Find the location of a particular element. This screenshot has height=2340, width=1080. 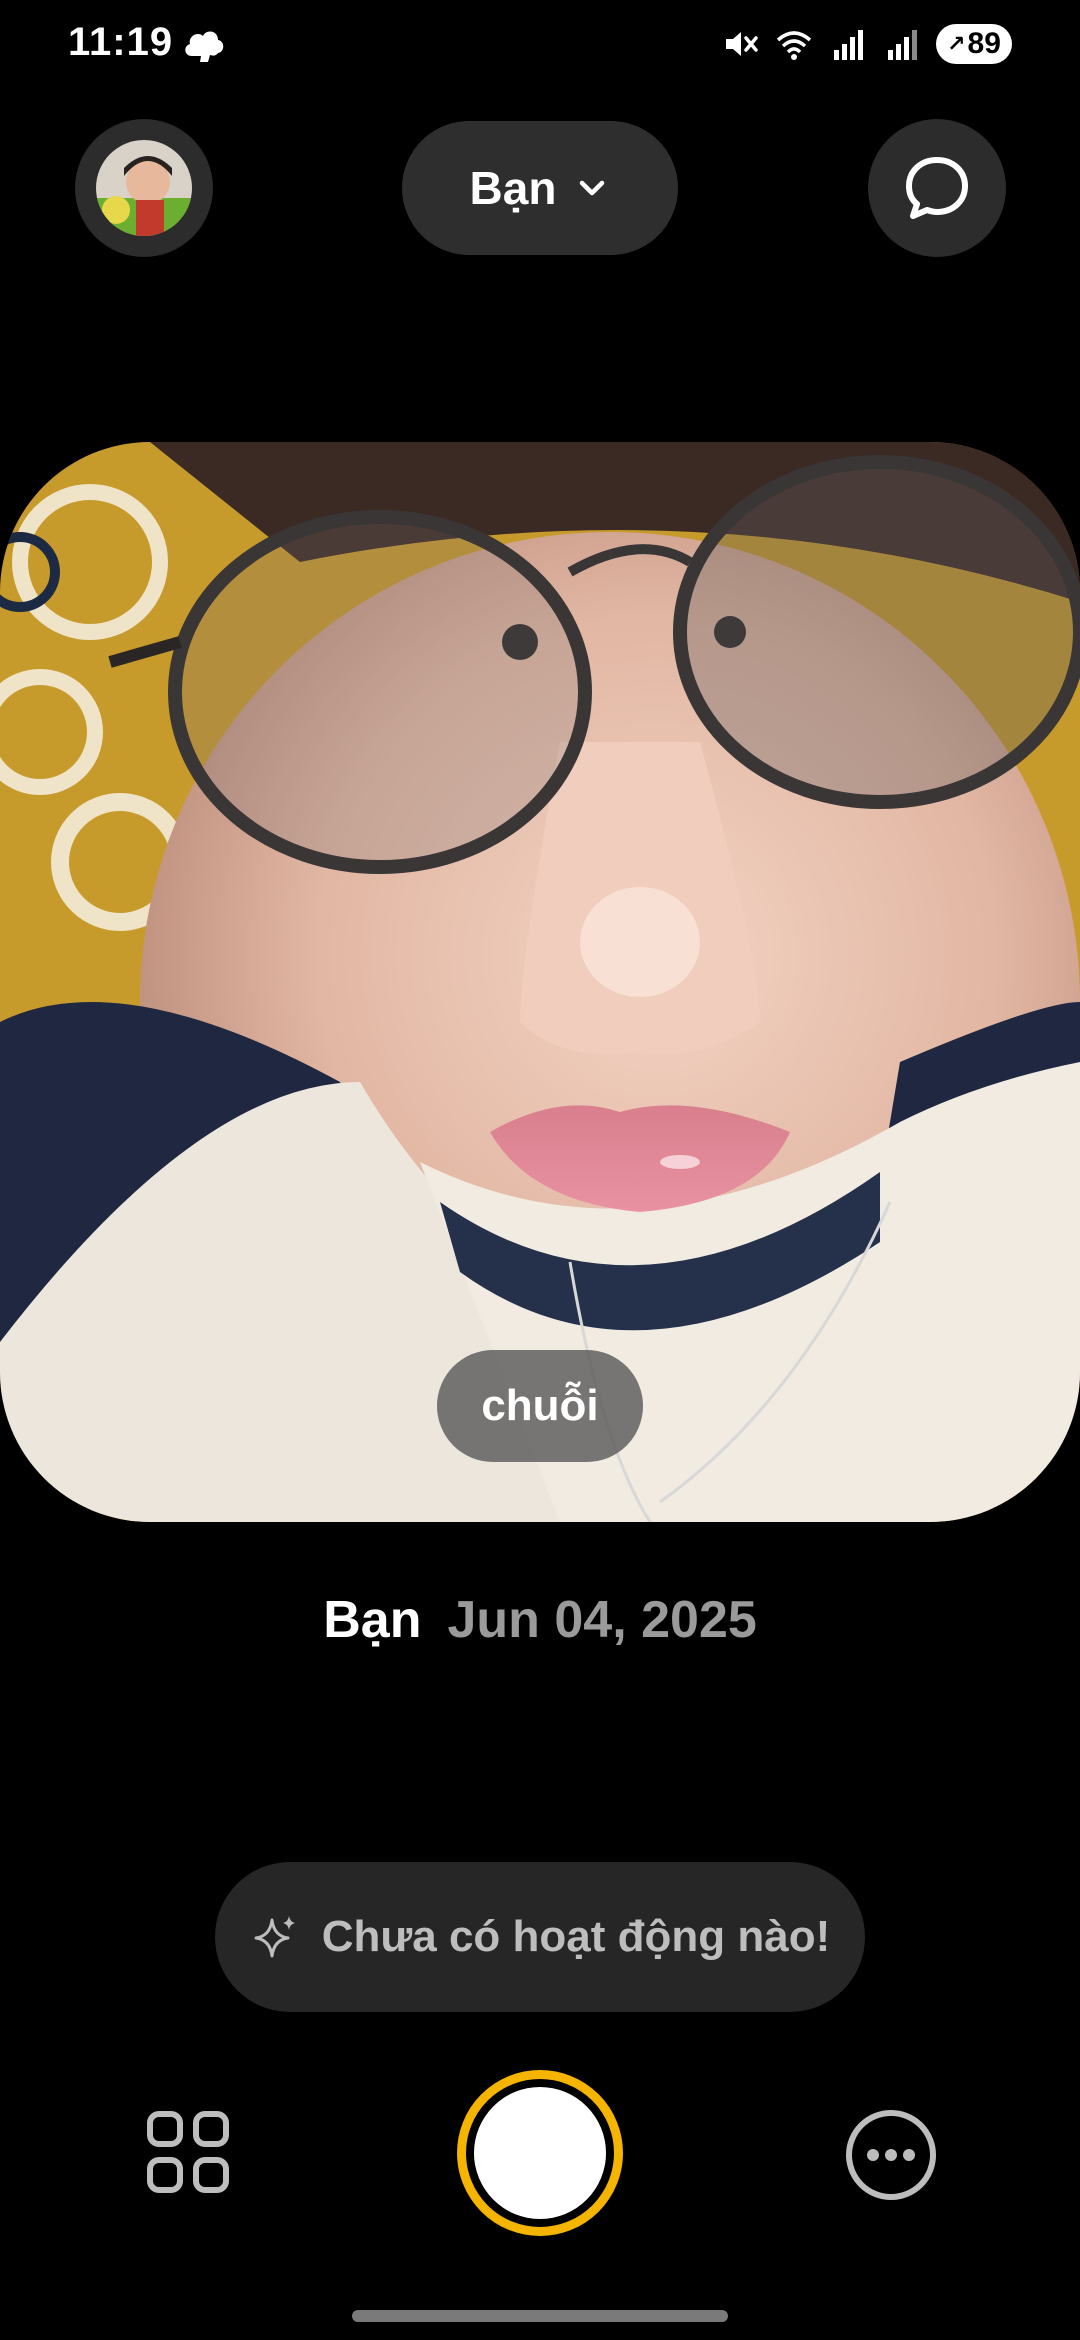

photo-caption-text: chuỗi is located at coordinates (540, 1405).